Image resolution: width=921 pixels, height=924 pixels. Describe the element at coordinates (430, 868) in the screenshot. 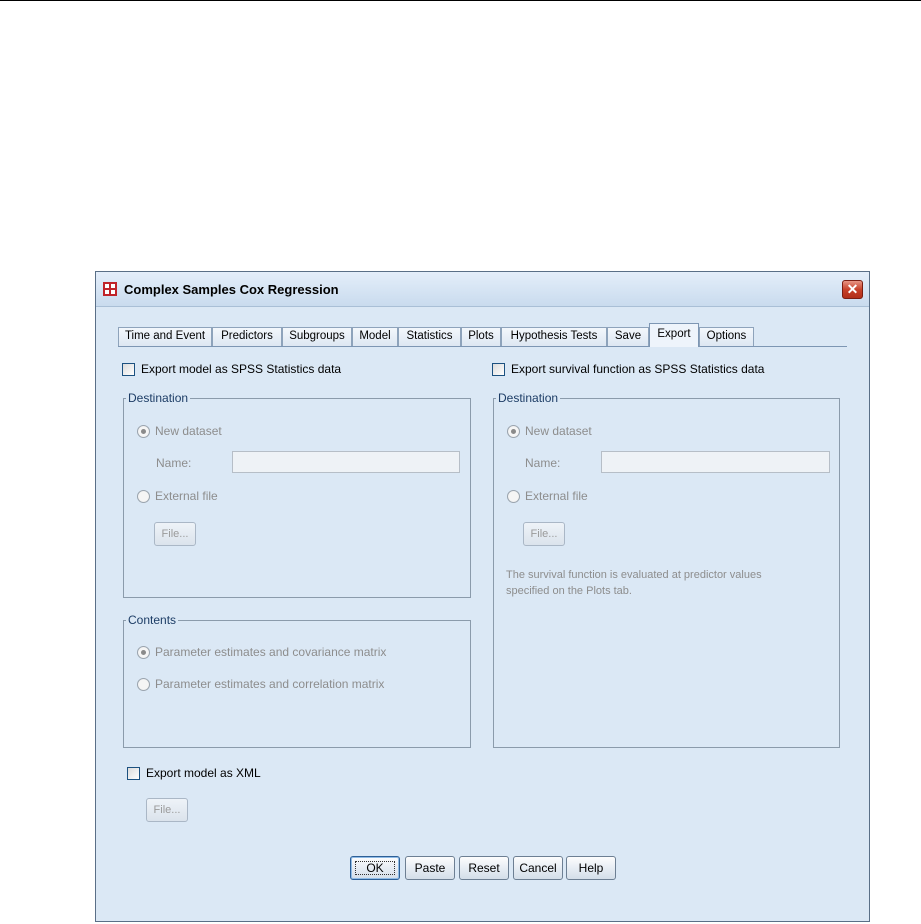

I see `paste-button: Paste` at that location.